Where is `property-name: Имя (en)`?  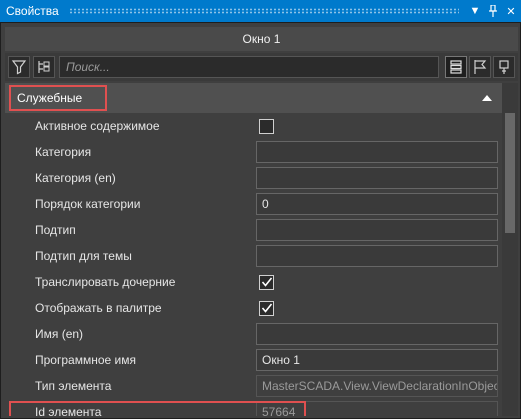
property-name: Имя (en) is located at coordinates (59, 334).